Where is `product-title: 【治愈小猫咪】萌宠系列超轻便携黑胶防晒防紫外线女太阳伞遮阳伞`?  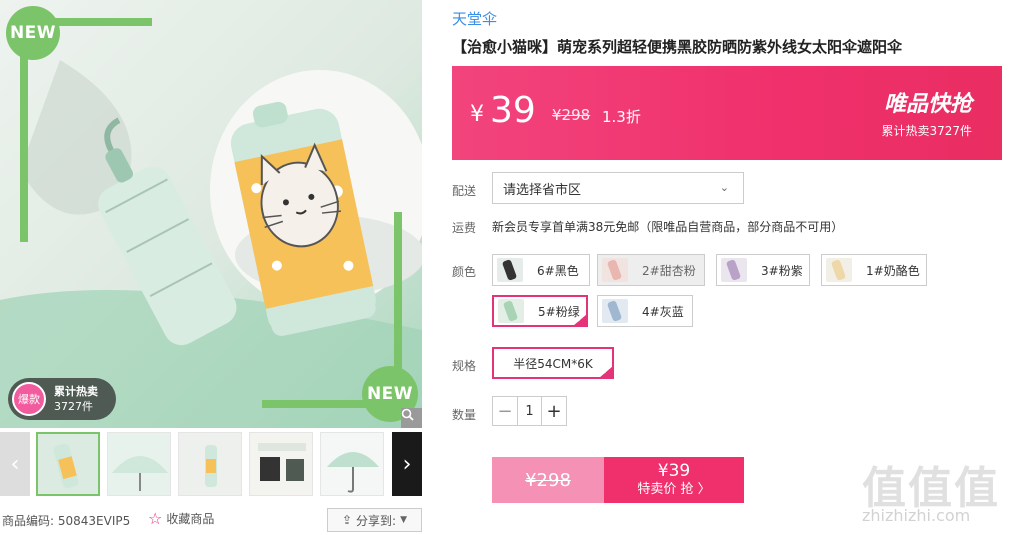
product-title: 【治愈小猫咪】萌宠系列超轻便携黑胶防晒防紫外线女太阳伞遮阳伞 is located at coordinates (677, 47).